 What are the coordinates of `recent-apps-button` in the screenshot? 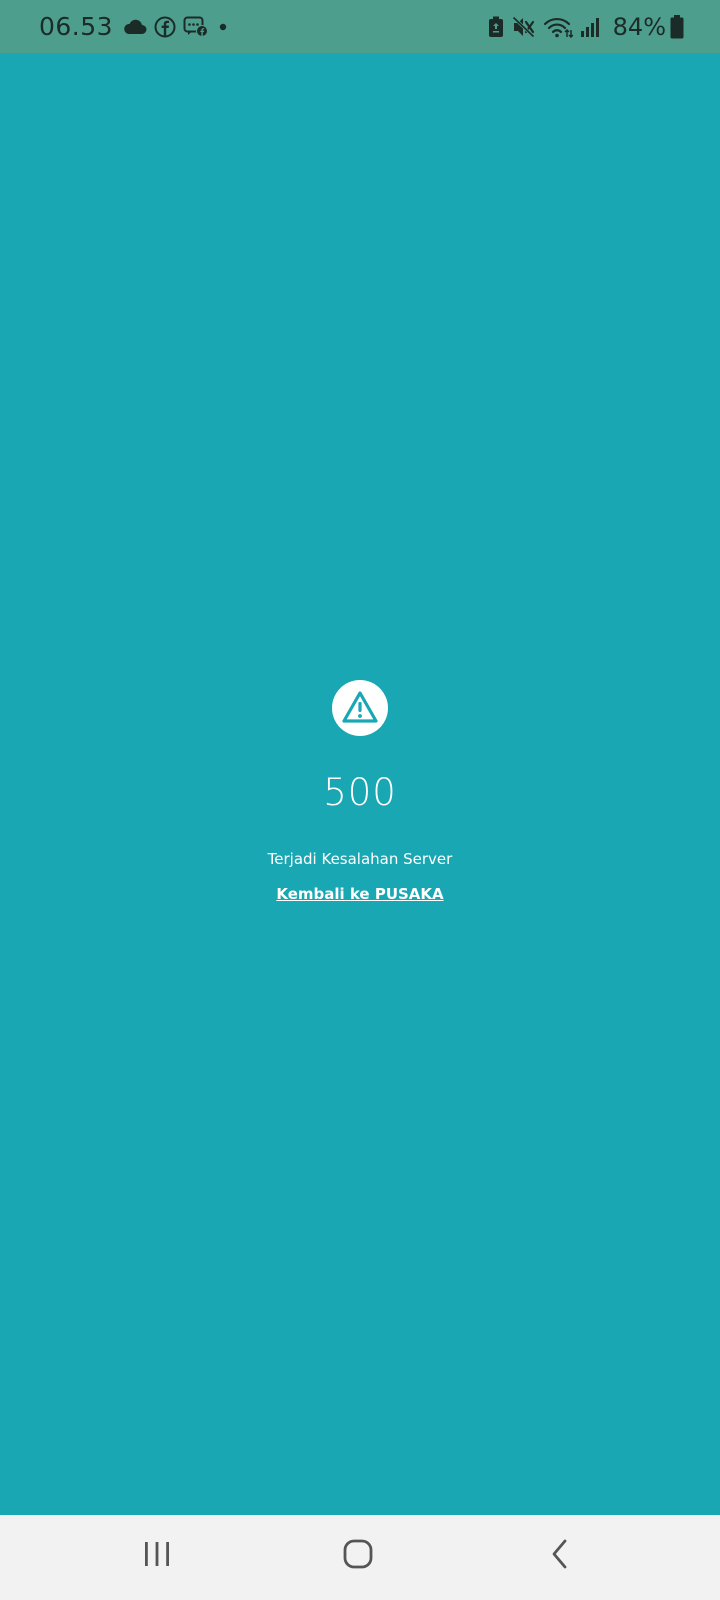 It's located at (157, 1556).